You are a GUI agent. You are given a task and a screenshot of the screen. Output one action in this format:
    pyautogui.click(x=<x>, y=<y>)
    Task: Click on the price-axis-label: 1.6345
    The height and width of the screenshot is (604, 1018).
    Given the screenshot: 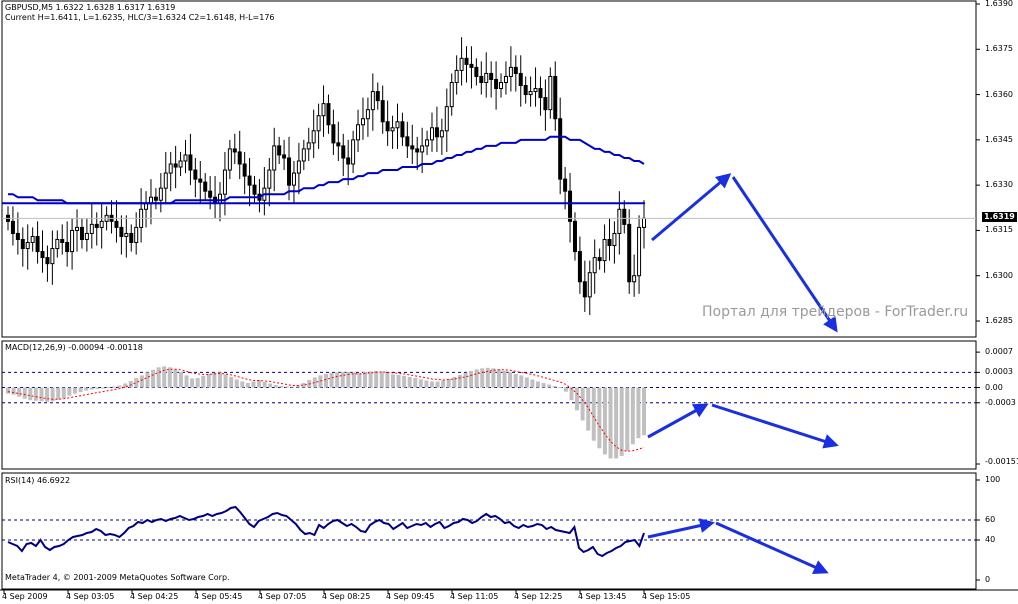 What is the action you would take?
    pyautogui.click(x=999, y=139)
    